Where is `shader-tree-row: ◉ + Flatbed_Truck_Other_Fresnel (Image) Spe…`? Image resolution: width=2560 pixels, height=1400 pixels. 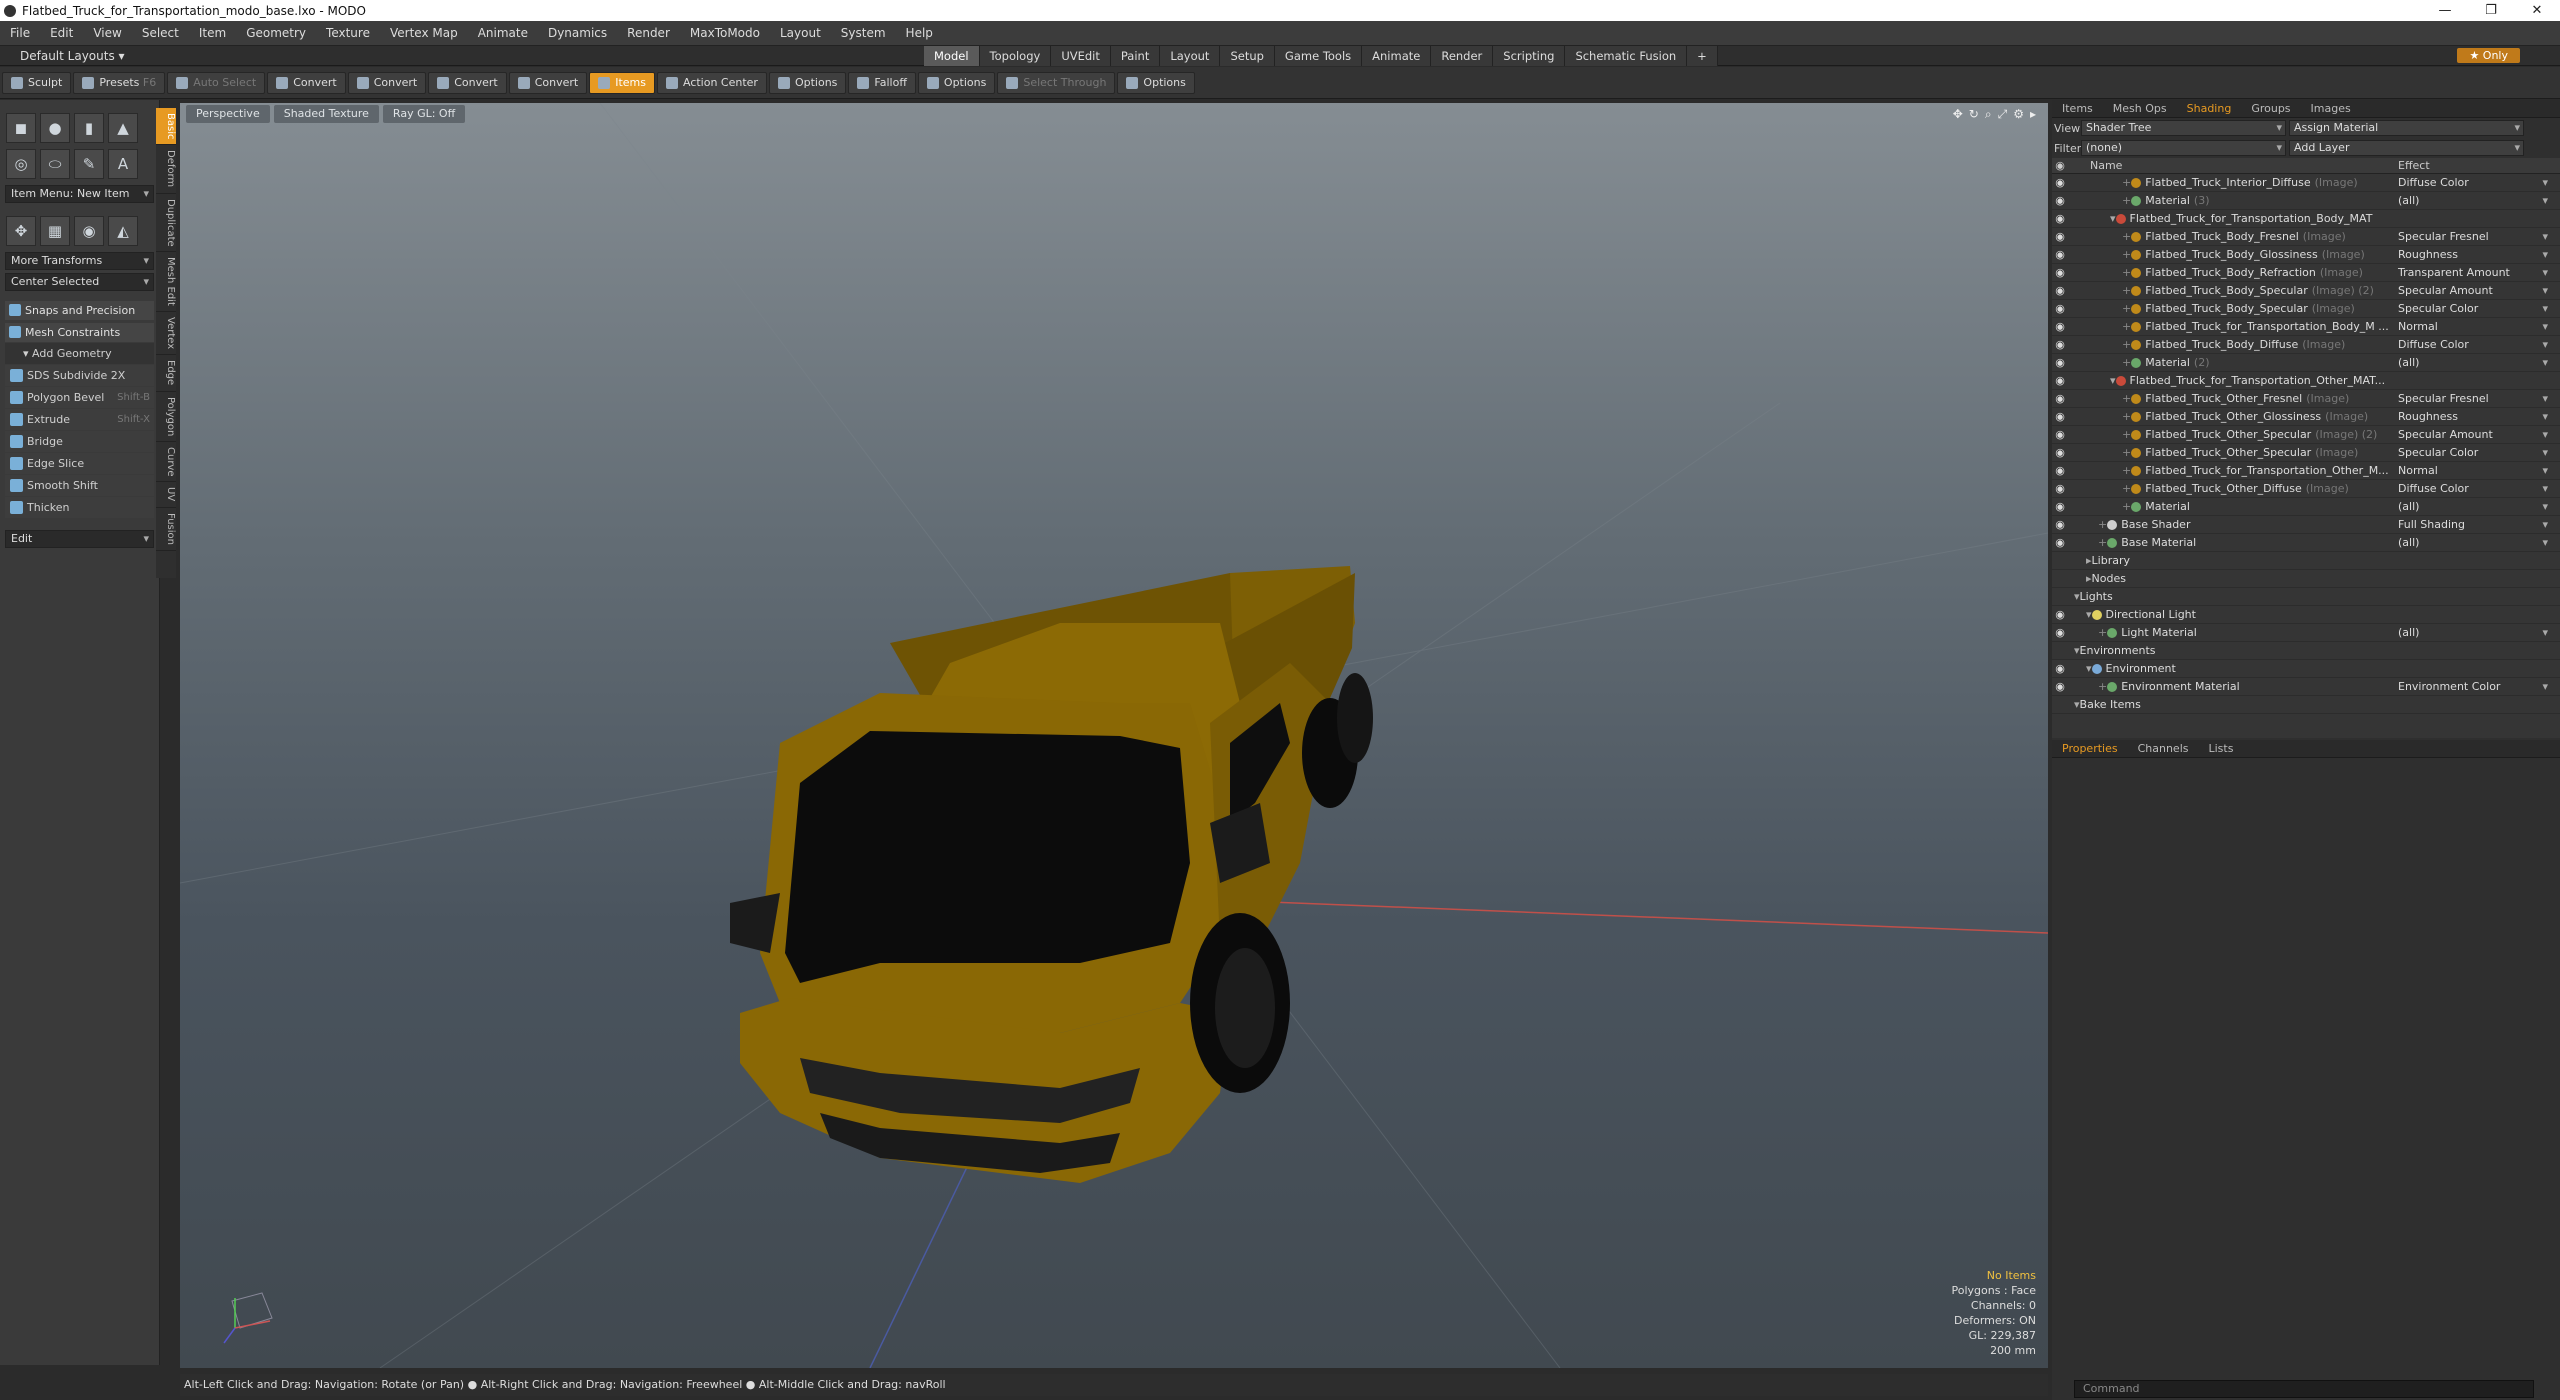 shader-tree-row: ◉ + Flatbed_Truck_Other_Fresnel (Image) Spe… is located at coordinates (2306, 399).